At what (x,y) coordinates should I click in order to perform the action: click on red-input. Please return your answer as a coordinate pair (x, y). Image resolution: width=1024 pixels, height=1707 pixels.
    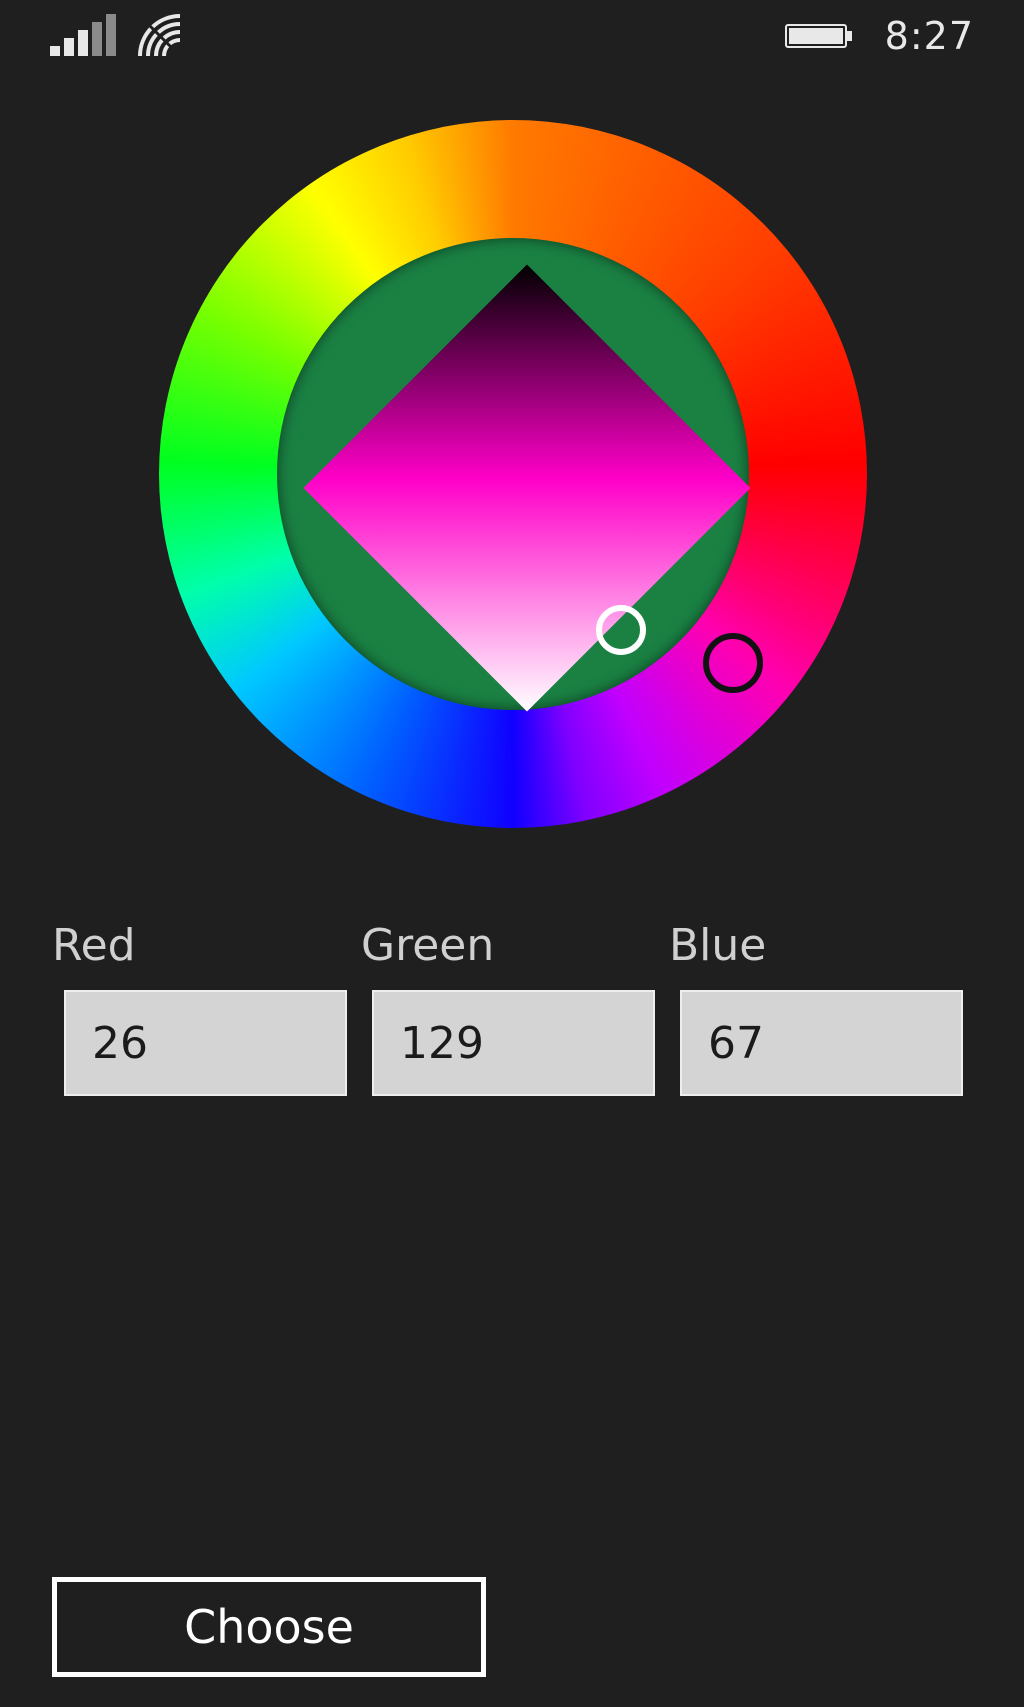
    Looking at the image, I should click on (205, 1043).